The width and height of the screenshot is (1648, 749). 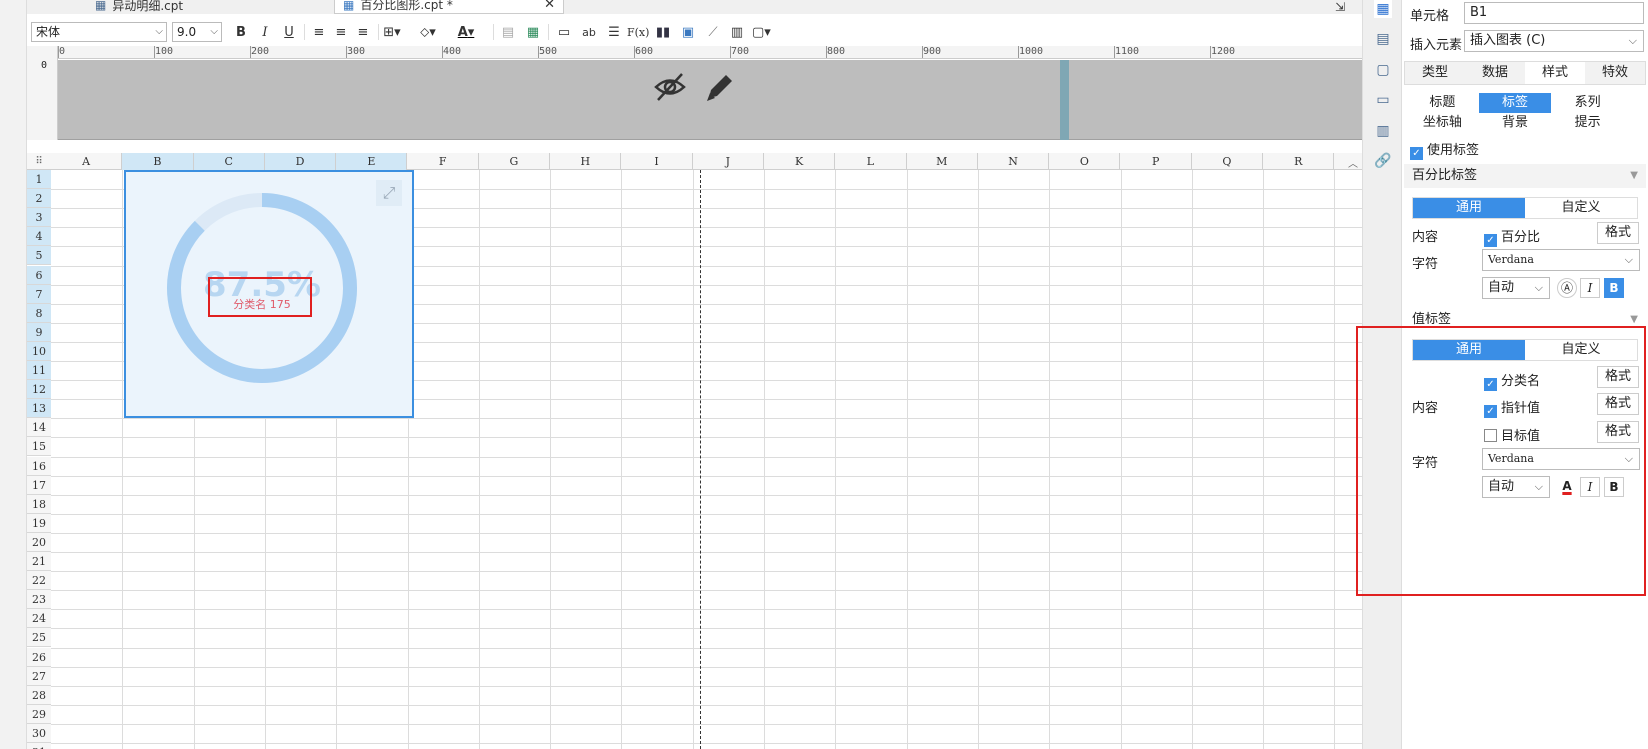 I want to click on tab-effect: 特效, so click(x=1615, y=73).